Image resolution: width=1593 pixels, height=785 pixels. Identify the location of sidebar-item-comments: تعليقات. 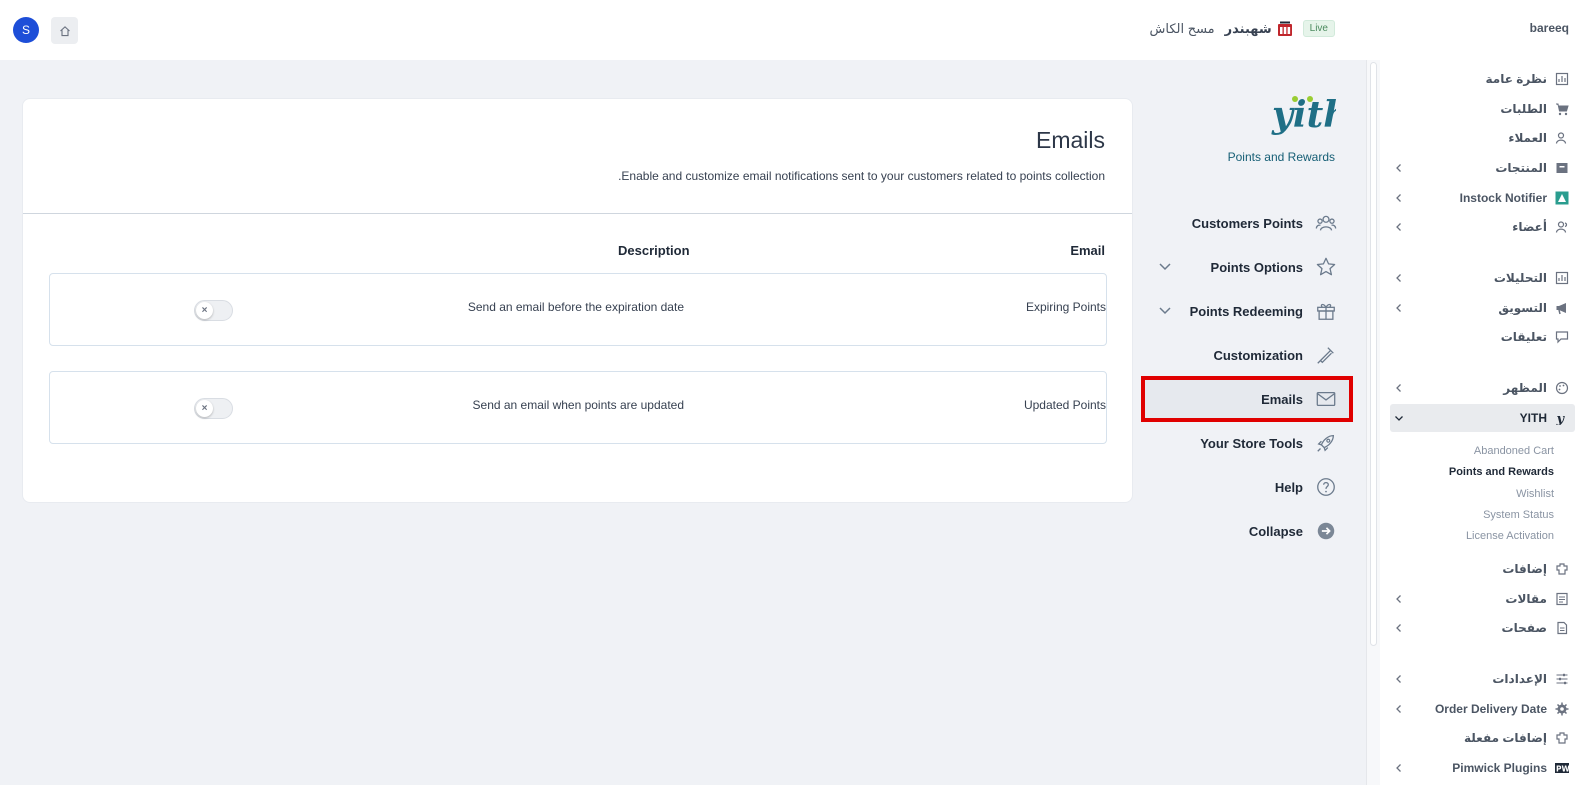
(1482, 337).